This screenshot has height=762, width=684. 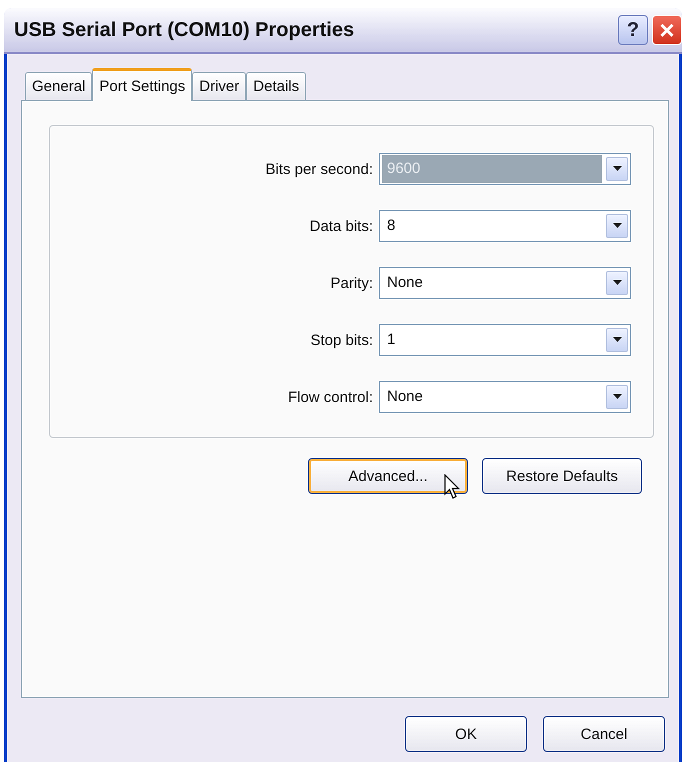 What do you see at coordinates (184, 30) in the screenshot?
I see `window-title: USB Serial Port (COM10) Properties` at bounding box center [184, 30].